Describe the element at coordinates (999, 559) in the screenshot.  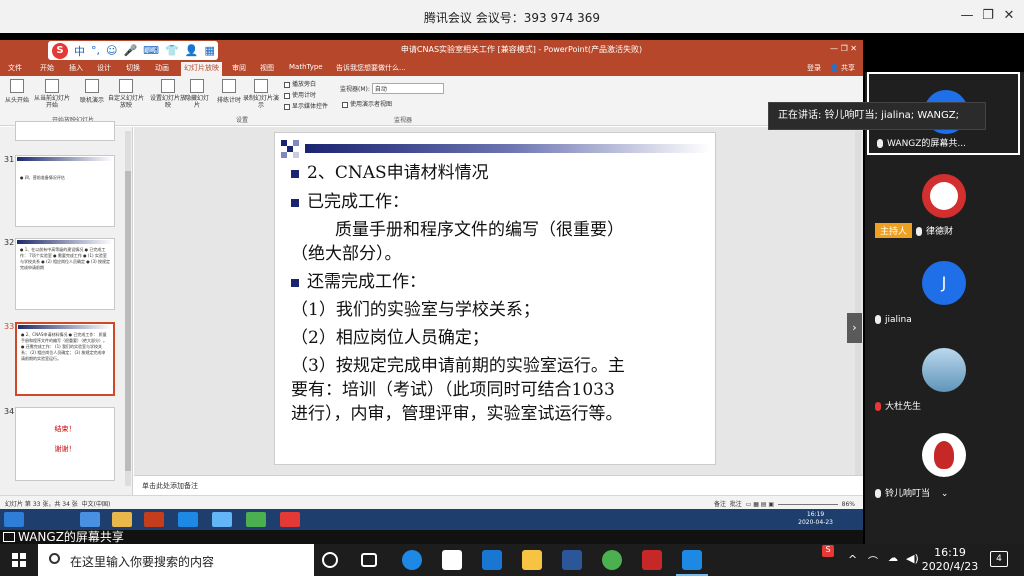
I see `notification-center-icon: 4` at that location.